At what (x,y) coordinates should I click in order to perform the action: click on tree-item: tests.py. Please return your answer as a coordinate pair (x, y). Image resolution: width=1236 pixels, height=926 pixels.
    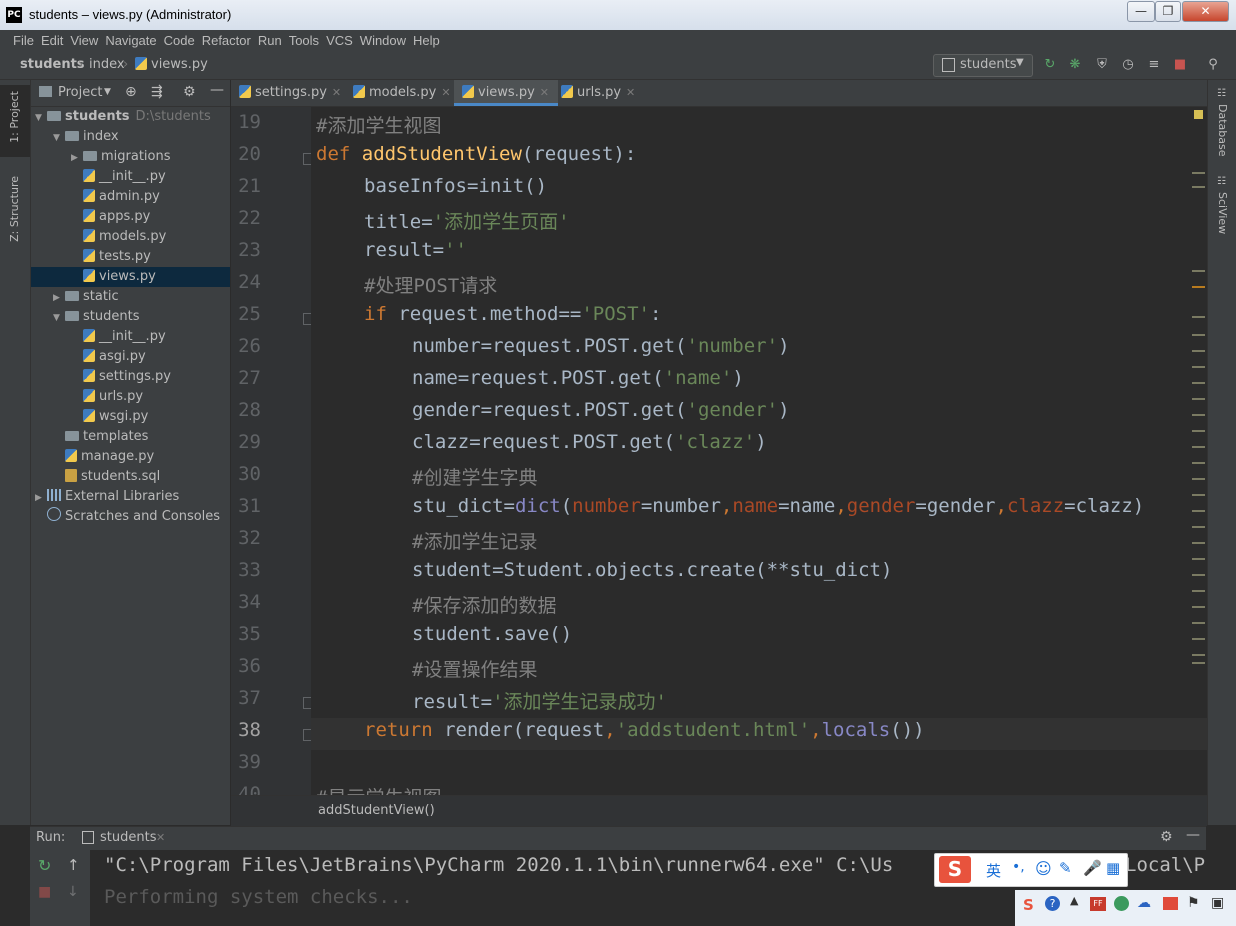
    Looking at the image, I should click on (130, 257).